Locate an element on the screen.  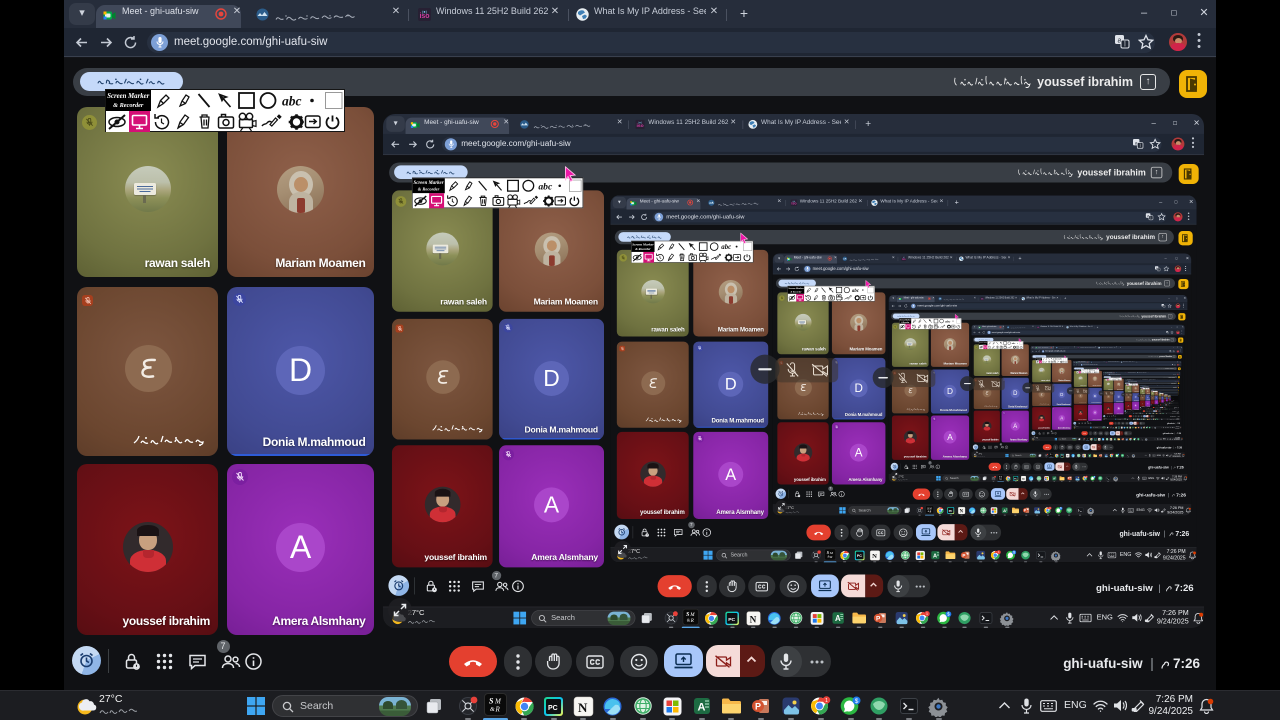
svg-text: M is located at coordinates (498, 702).